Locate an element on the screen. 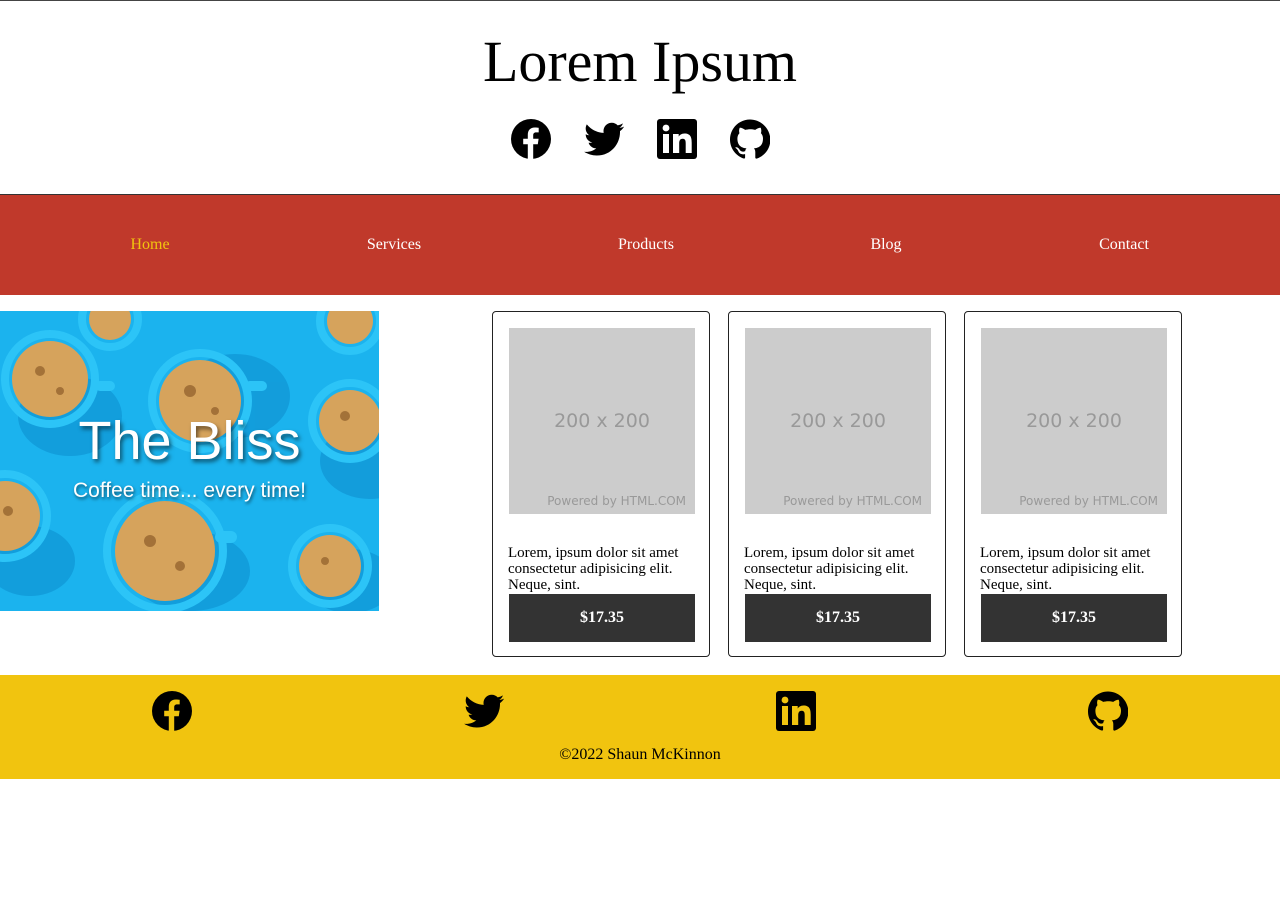  github-link is located at coordinates (749, 139).